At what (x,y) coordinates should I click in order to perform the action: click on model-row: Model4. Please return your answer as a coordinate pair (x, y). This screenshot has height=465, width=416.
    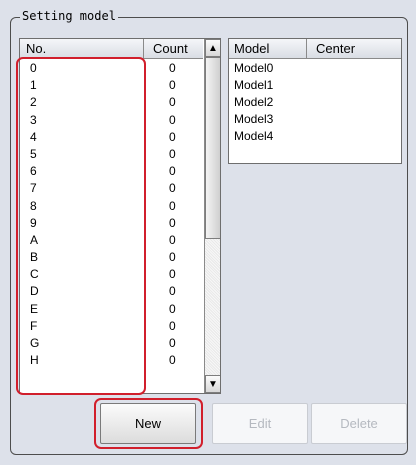
    Looking at the image, I should click on (251, 136).